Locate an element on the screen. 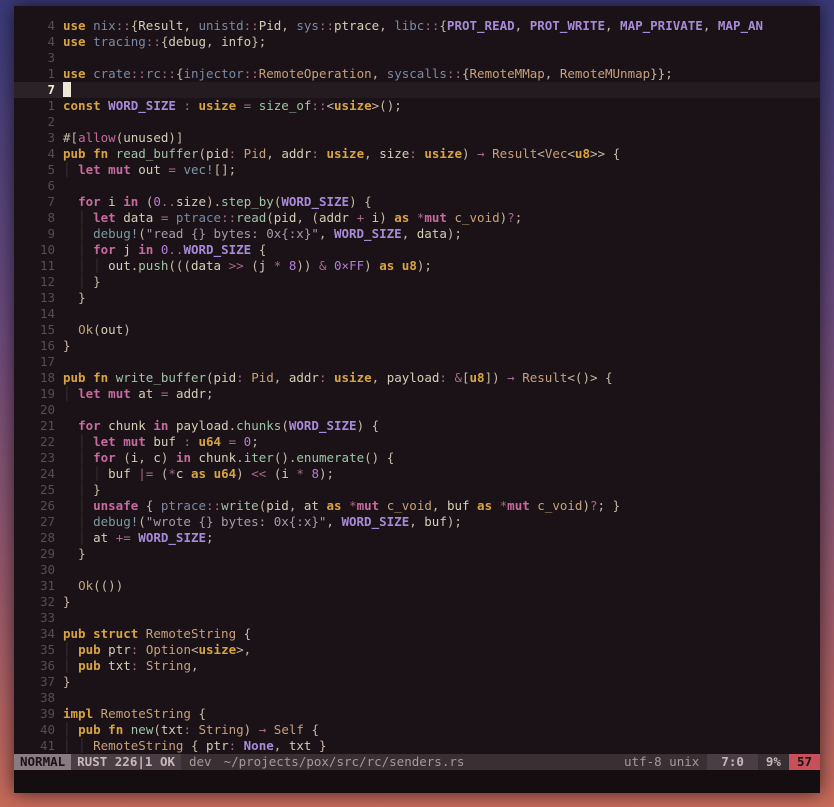 This screenshot has height=807, width=834. code-token: }; is located at coordinates (259, 41).